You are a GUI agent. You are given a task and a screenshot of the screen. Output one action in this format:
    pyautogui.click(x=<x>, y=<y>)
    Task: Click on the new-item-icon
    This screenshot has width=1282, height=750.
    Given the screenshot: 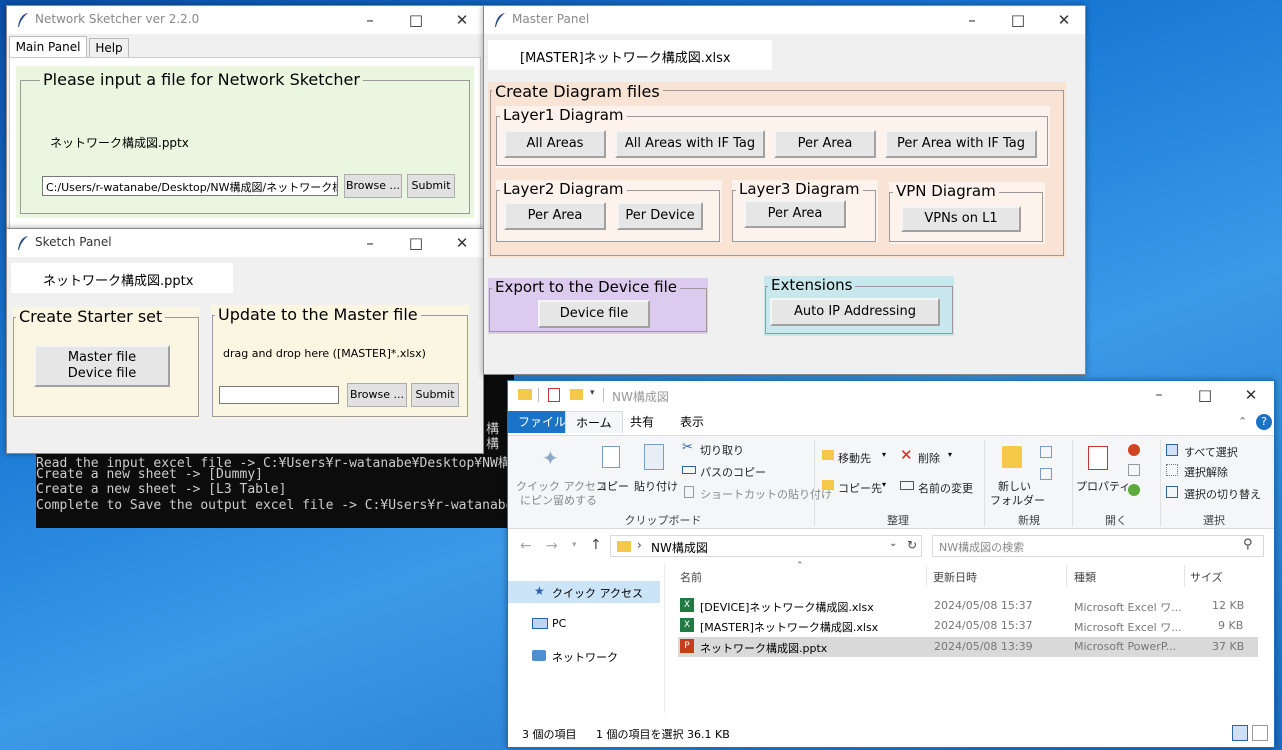 What is the action you would take?
    pyautogui.click(x=1046, y=452)
    